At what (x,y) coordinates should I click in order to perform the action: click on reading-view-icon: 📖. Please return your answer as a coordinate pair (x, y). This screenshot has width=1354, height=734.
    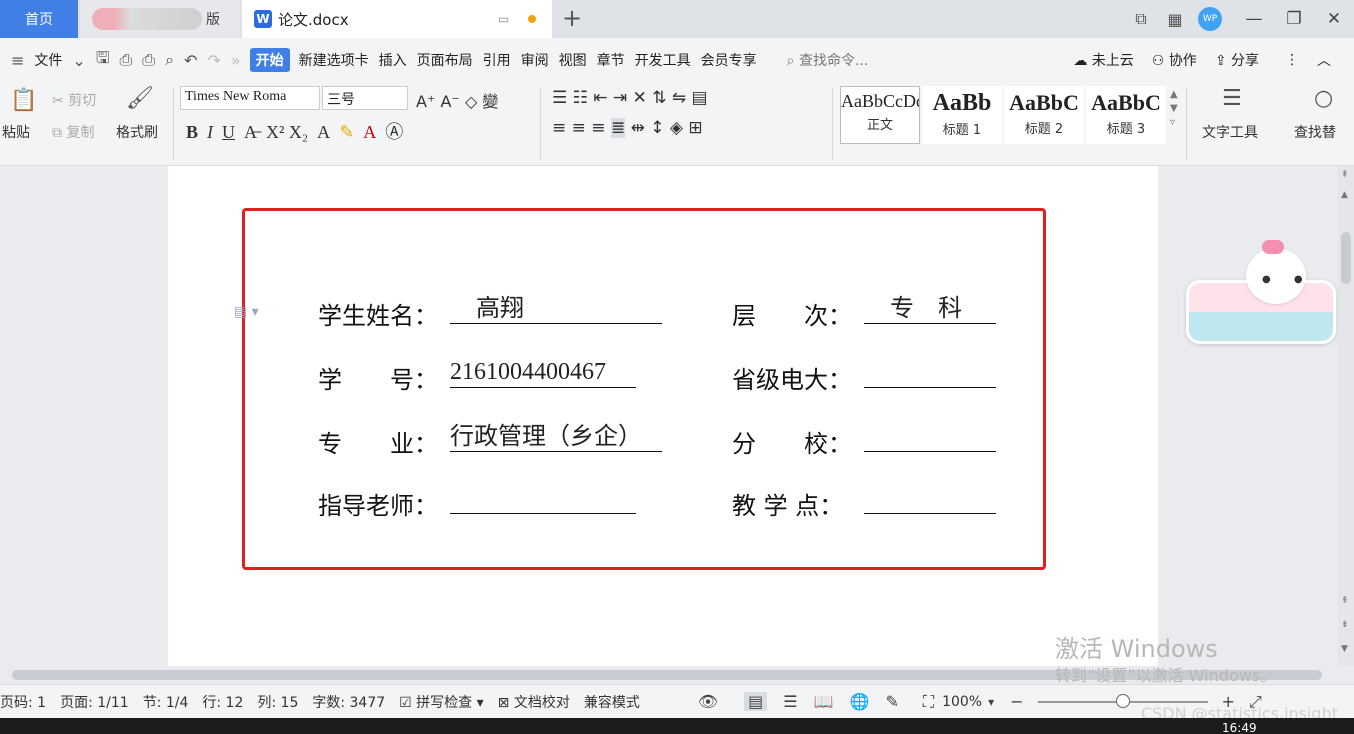
    Looking at the image, I should click on (824, 701).